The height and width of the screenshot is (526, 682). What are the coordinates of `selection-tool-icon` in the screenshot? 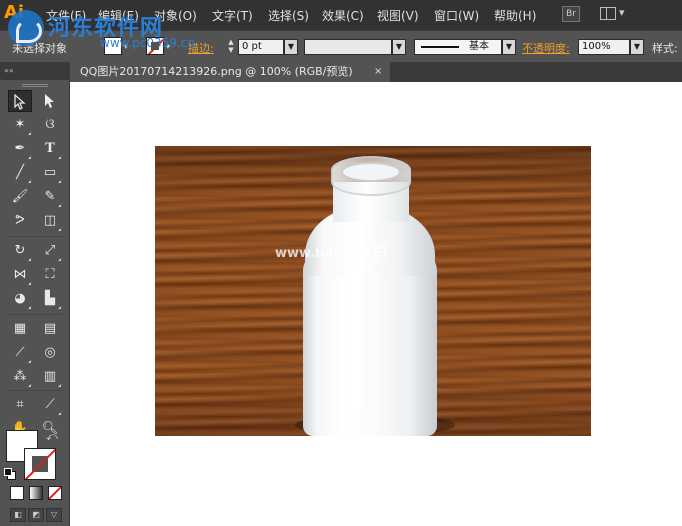 It's located at (20, 101).